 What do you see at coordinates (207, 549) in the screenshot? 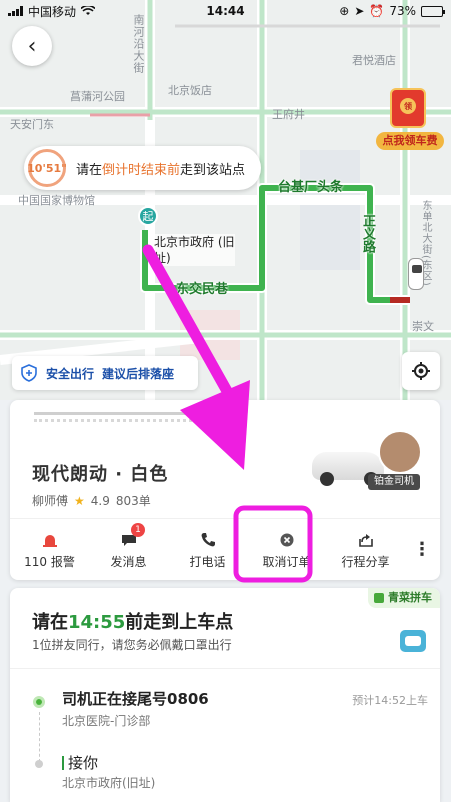
I see `call-button: 打电话` at bounding box center [207, 549].